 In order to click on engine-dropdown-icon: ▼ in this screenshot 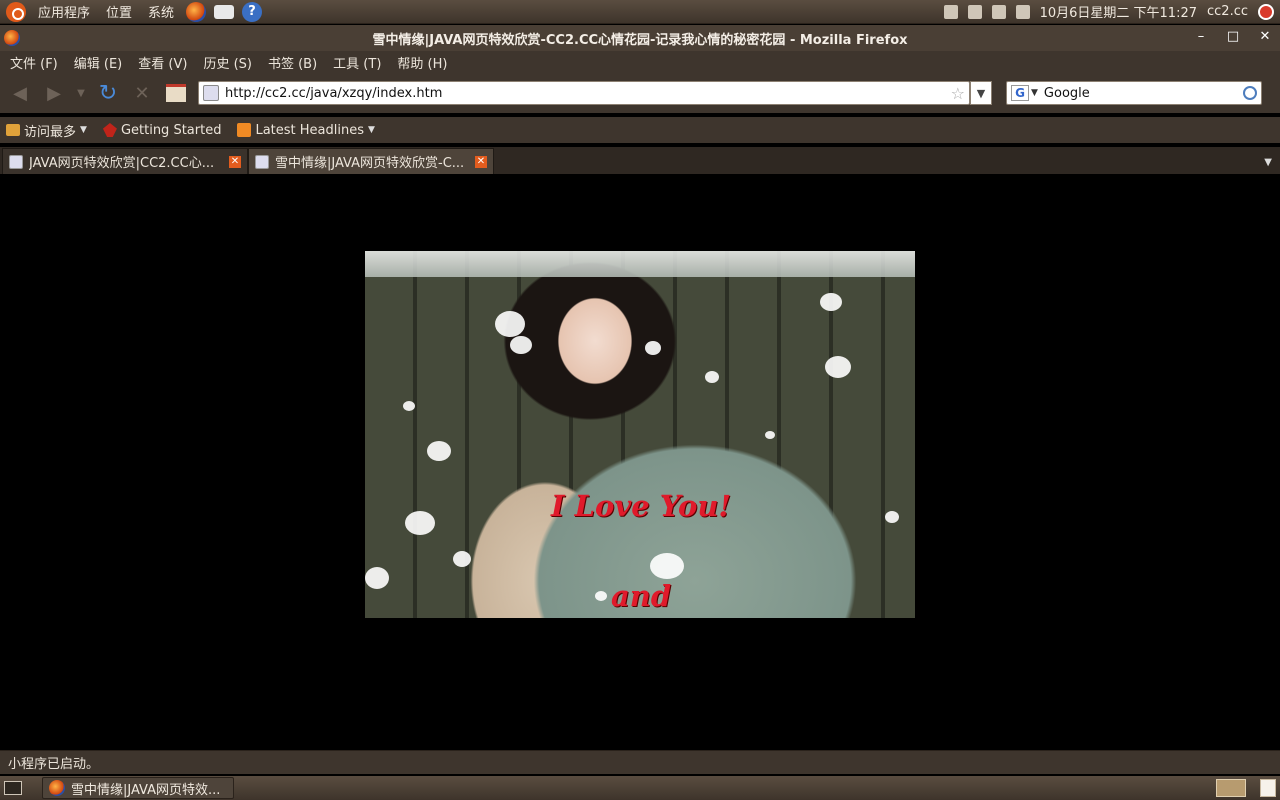, I will do `click(1034, 93)`.